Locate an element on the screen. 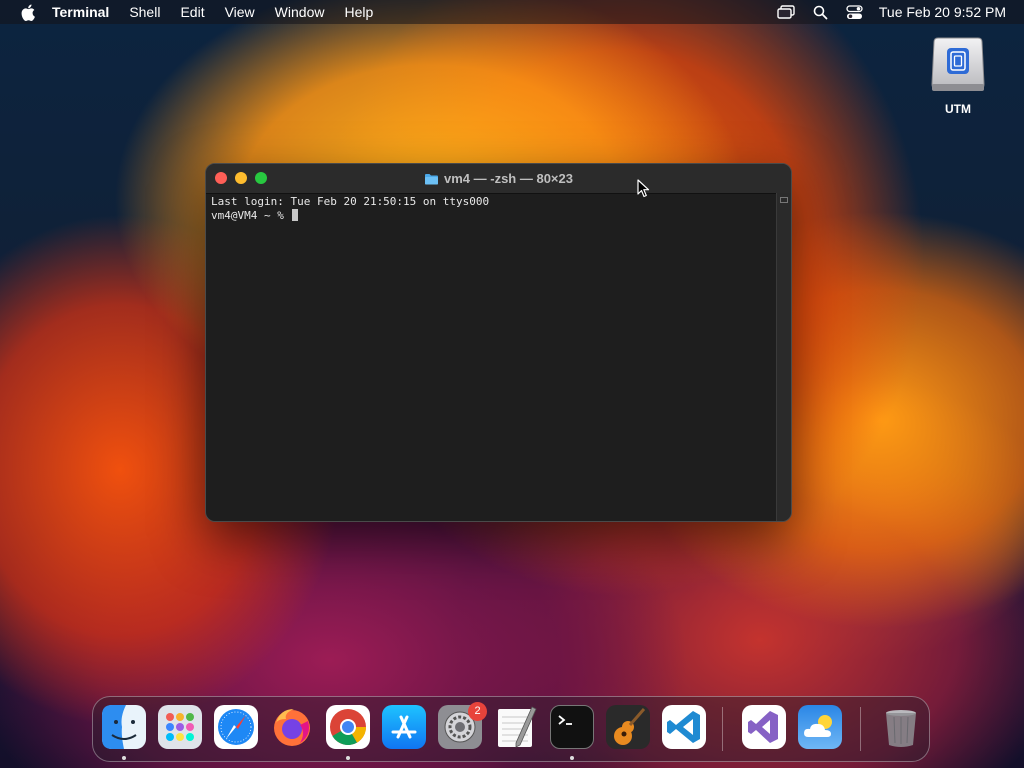 Image resolution: width=1024 pixels, height=768 pixels. dock-launchpad is located at coordinates (180, 727).